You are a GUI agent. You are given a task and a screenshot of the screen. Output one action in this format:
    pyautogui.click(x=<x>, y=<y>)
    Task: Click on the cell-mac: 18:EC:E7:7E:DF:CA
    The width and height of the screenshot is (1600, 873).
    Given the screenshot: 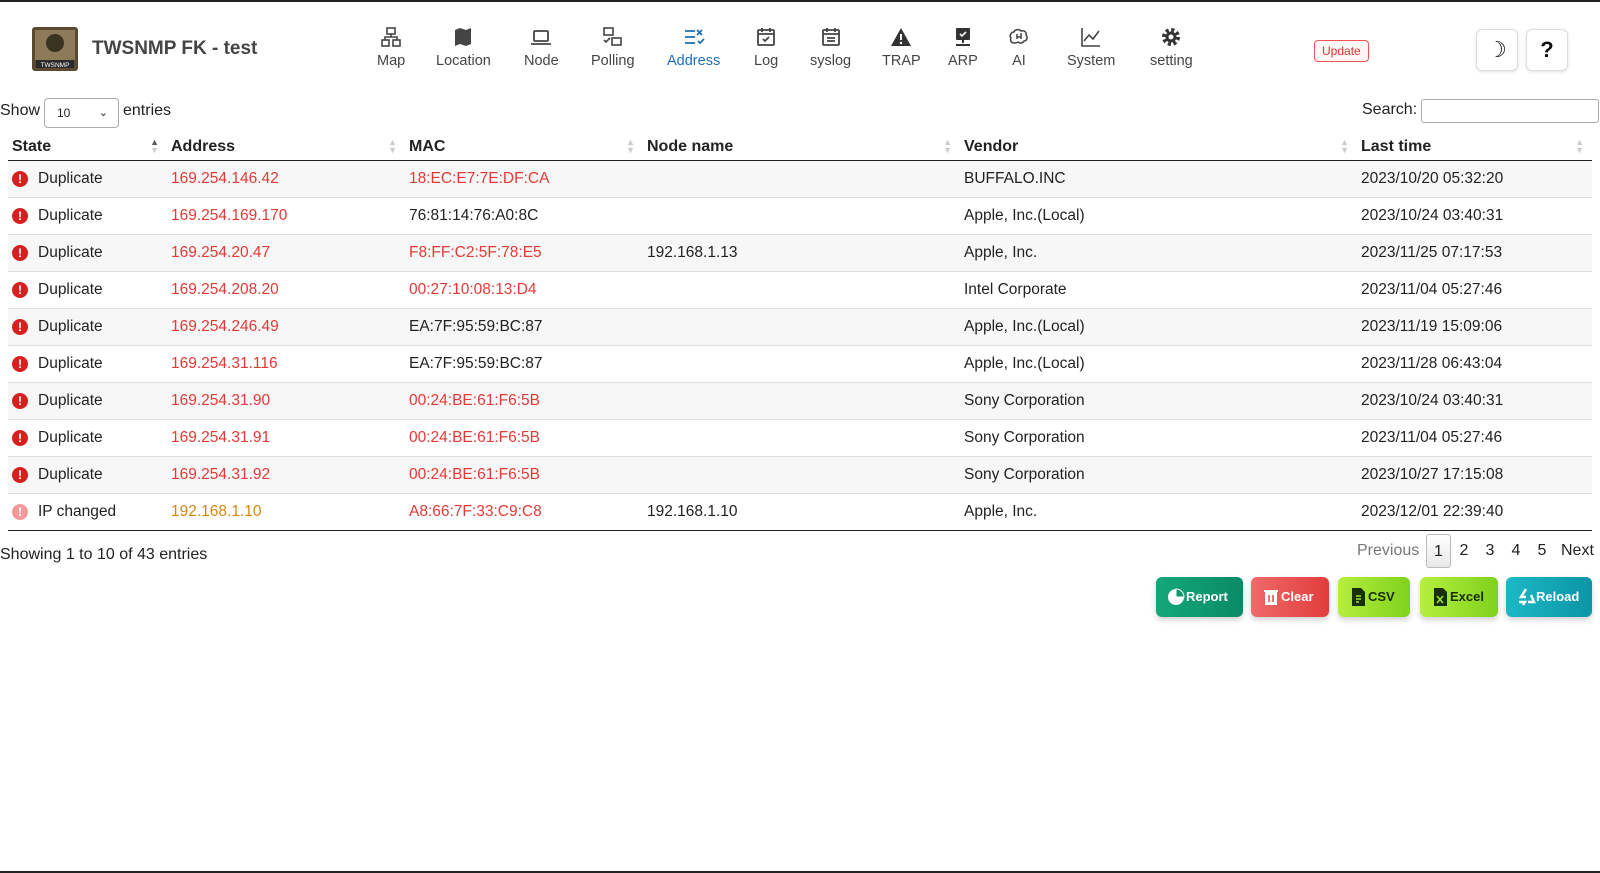 What is the action you would take?
    pyautogui.click(x=524, y=179)
    